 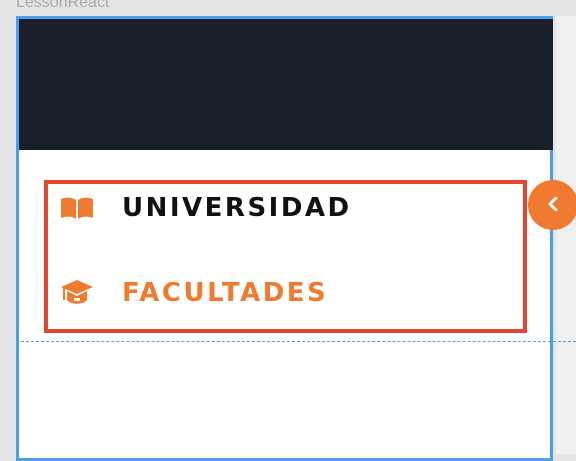 What do you see at coordinates (78, 208) in the screenshot?
I see `book-open-icon` at bounding box center [78, 208].